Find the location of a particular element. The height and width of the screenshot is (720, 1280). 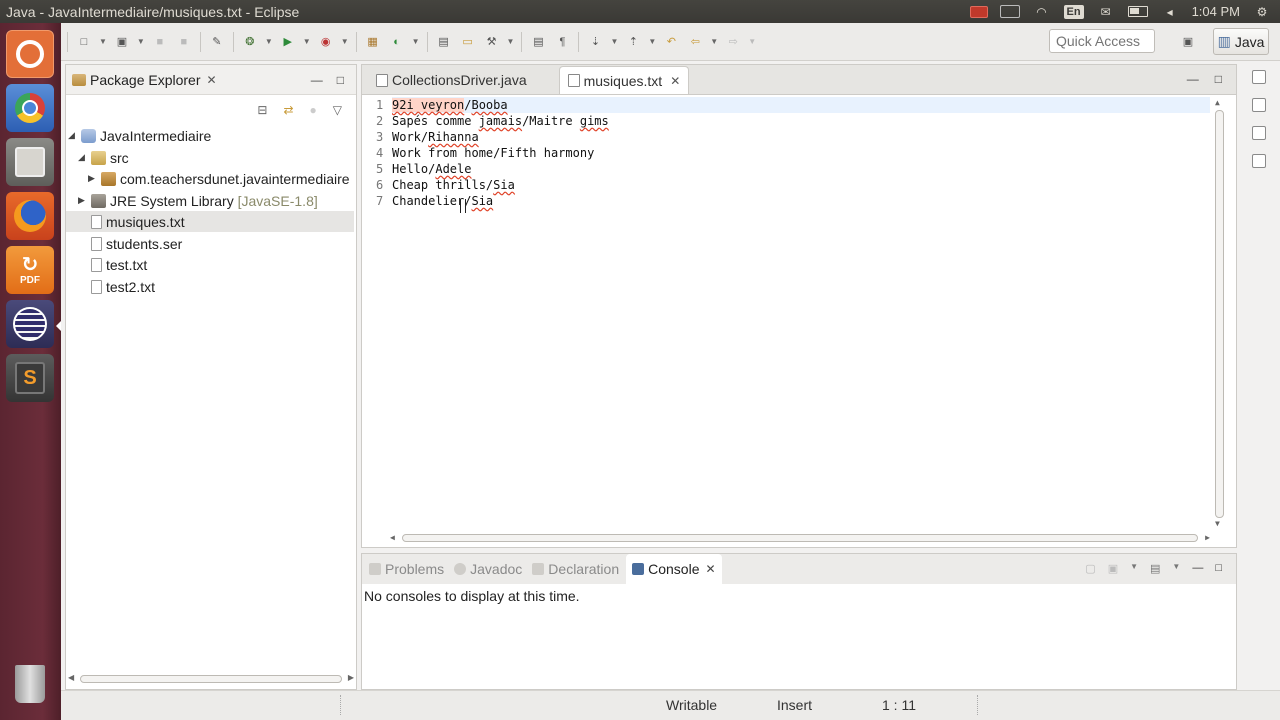

tree-item-musiques: musiques.txt is located at coordinates (210, 221).